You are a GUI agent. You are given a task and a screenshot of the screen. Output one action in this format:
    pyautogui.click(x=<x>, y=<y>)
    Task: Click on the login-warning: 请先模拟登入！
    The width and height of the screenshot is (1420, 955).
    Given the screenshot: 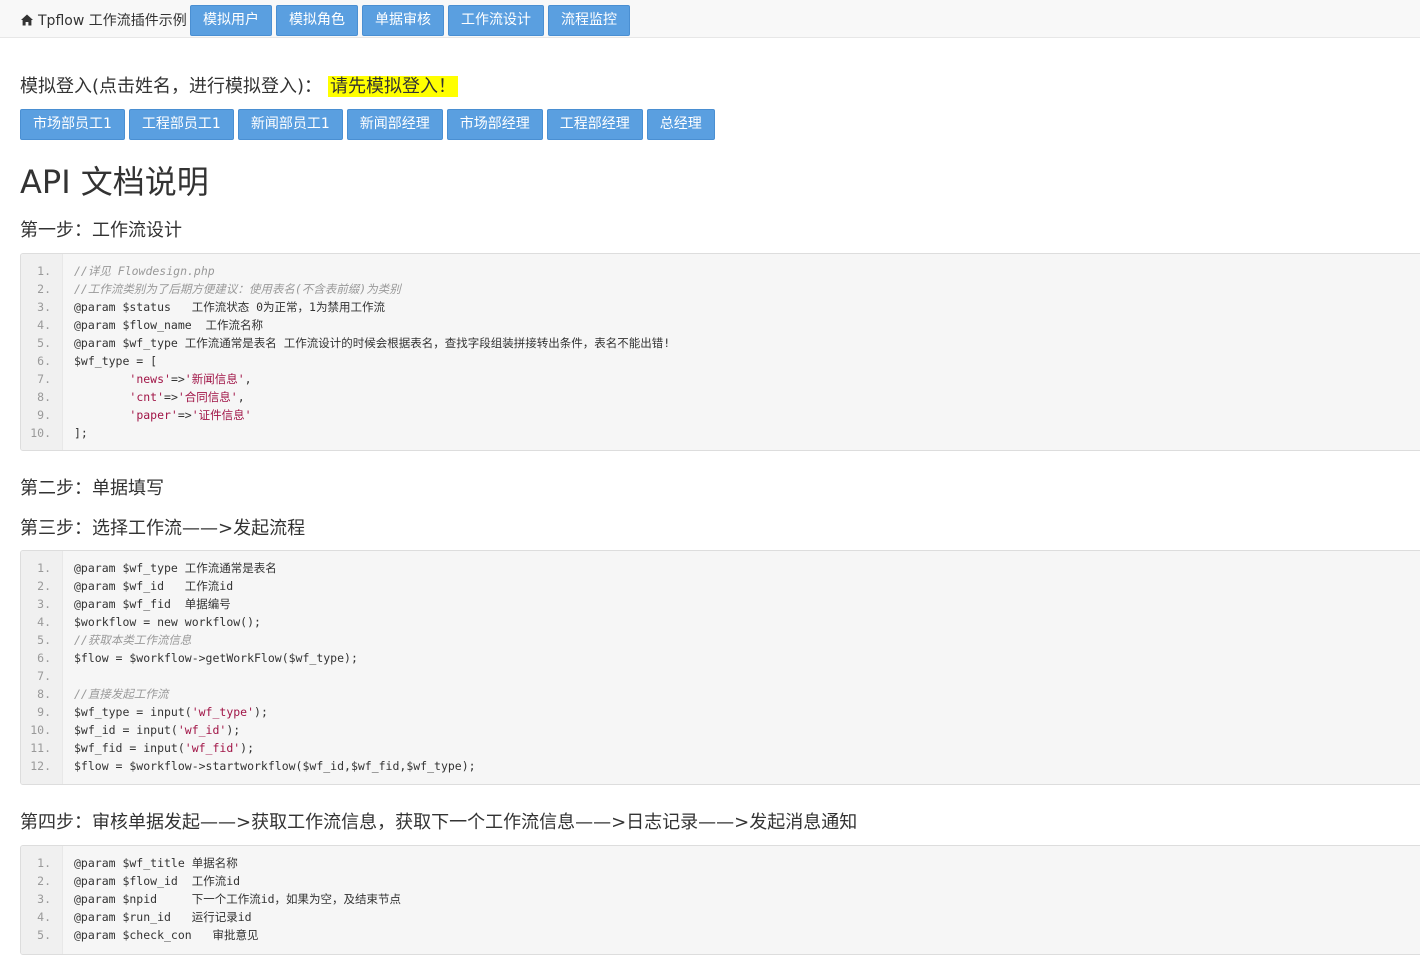 What is the action you would take?
    pyautogui.click(x=393, y=86)
    